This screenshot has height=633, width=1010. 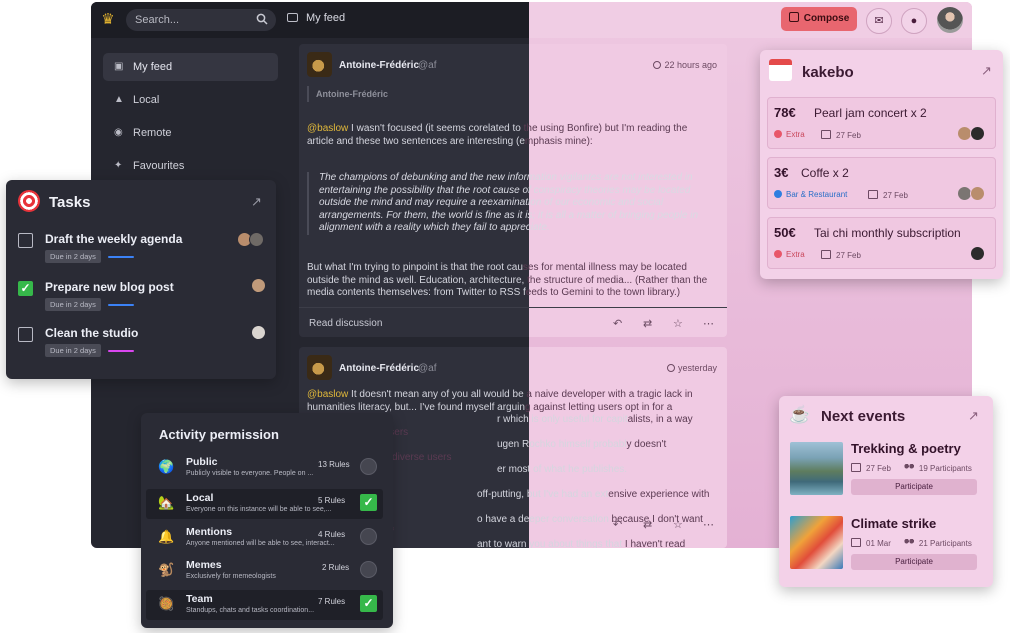 I want to click on local-icon: ▲, so click(x=119, y=99).